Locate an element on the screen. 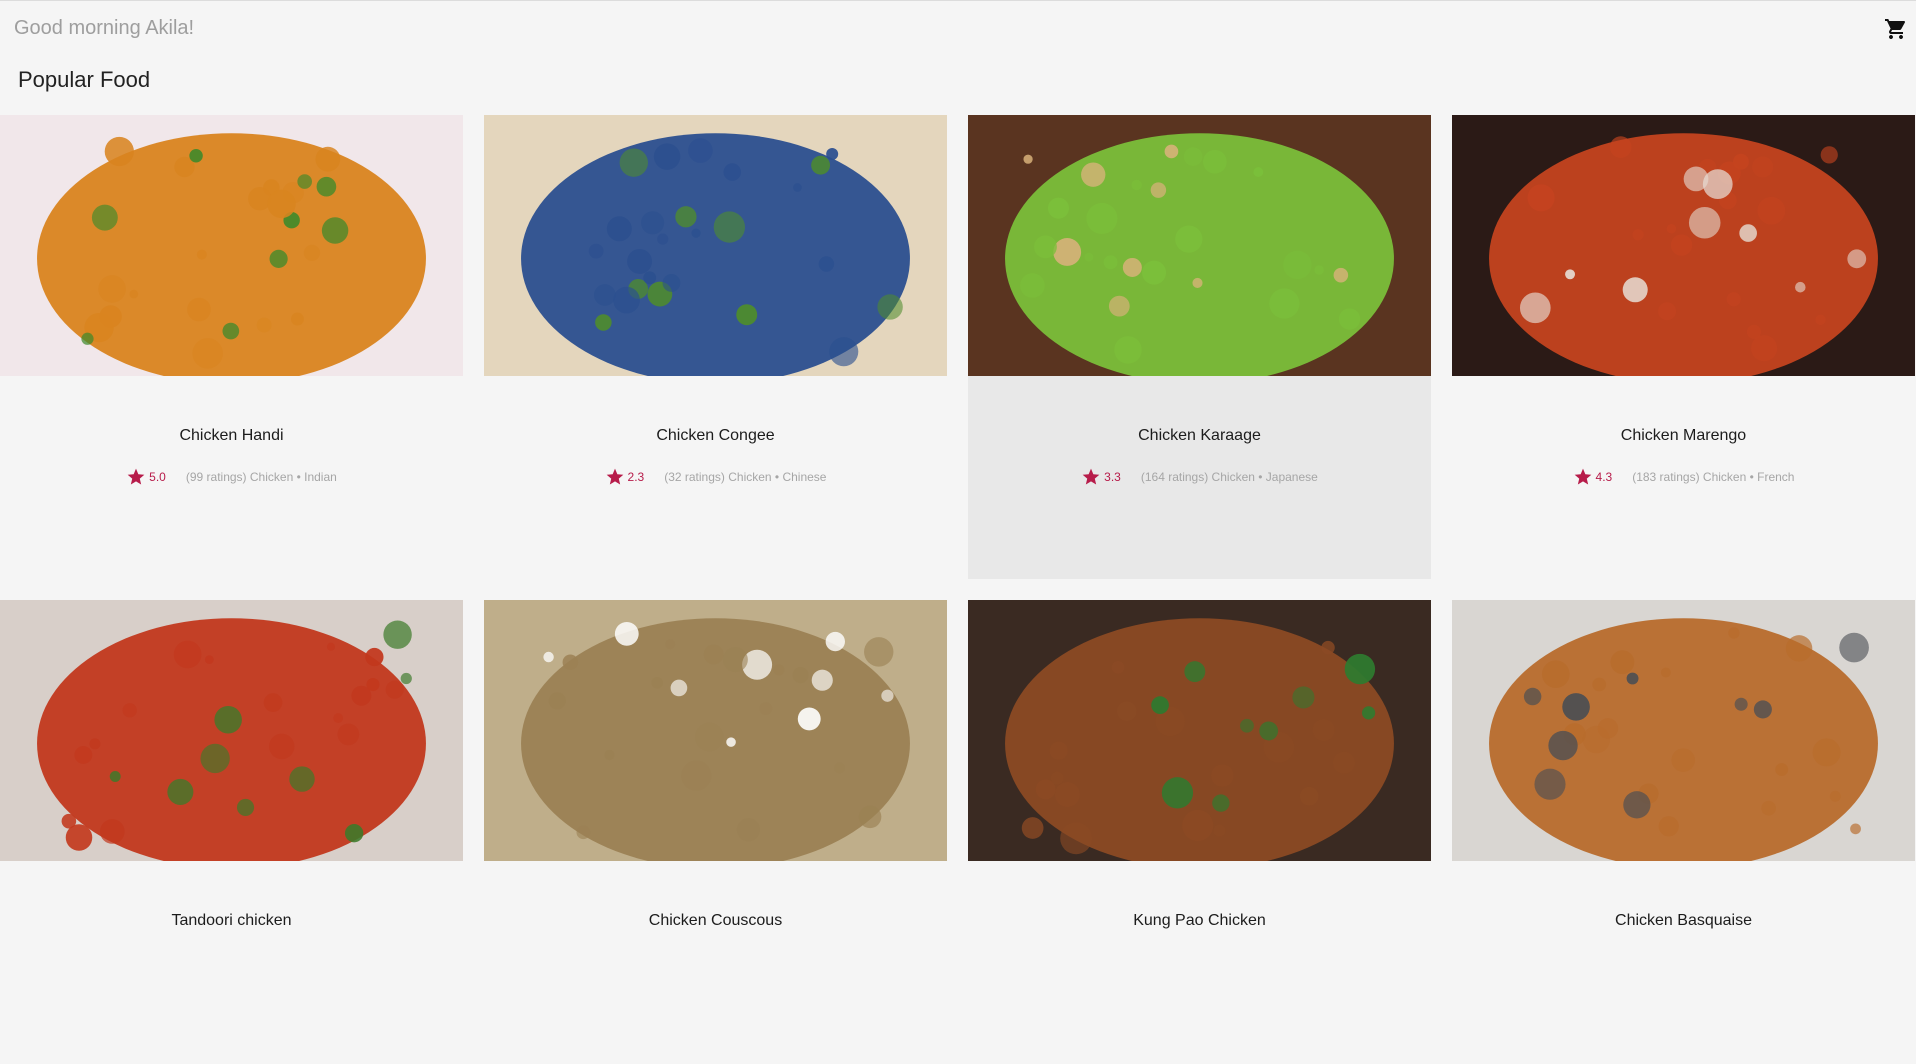 This screenshot has height=1064, width=1916. food-name: Tandoori chicken is located at coordinates (231, 920).